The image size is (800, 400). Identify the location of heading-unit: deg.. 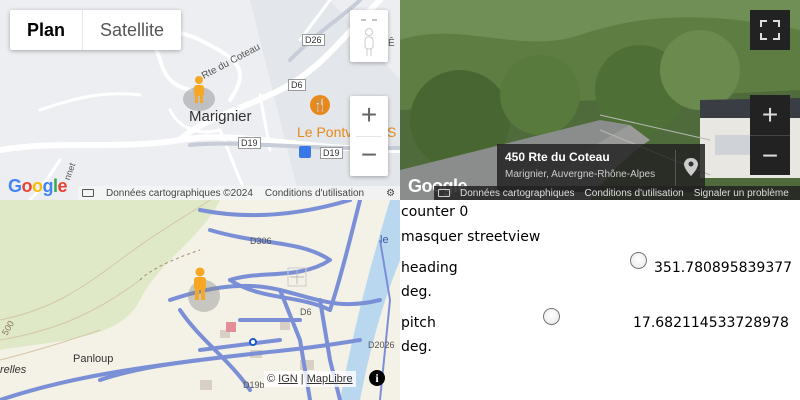
(416, 292).